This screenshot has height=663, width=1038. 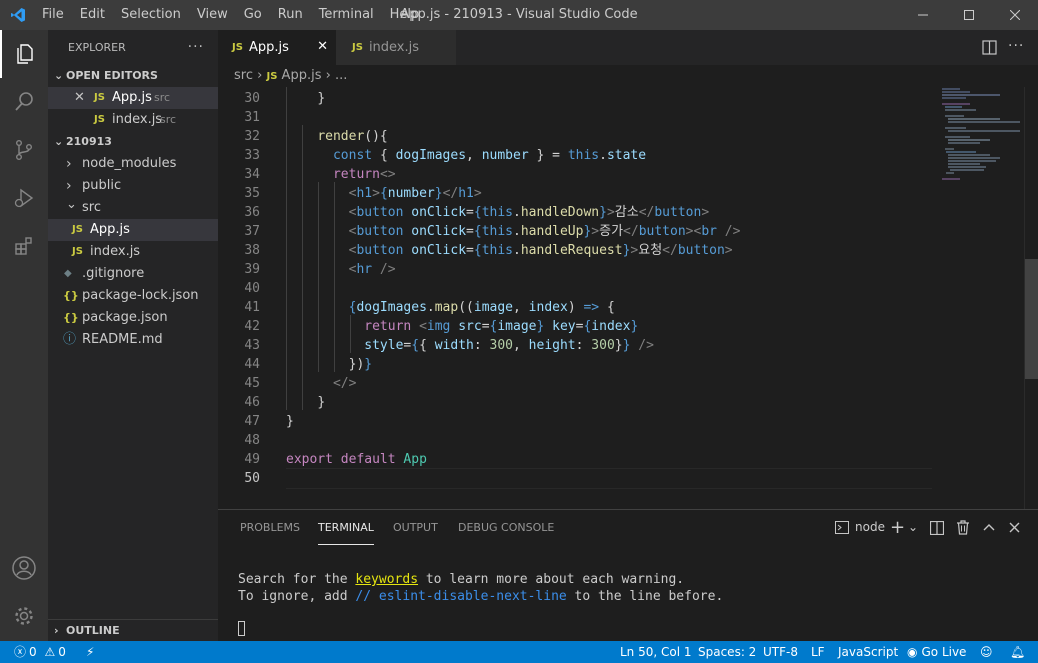 What do you see at coordinates (982, 298) in the screenshot?
I see `minimap` at bounding box center [982, 298].